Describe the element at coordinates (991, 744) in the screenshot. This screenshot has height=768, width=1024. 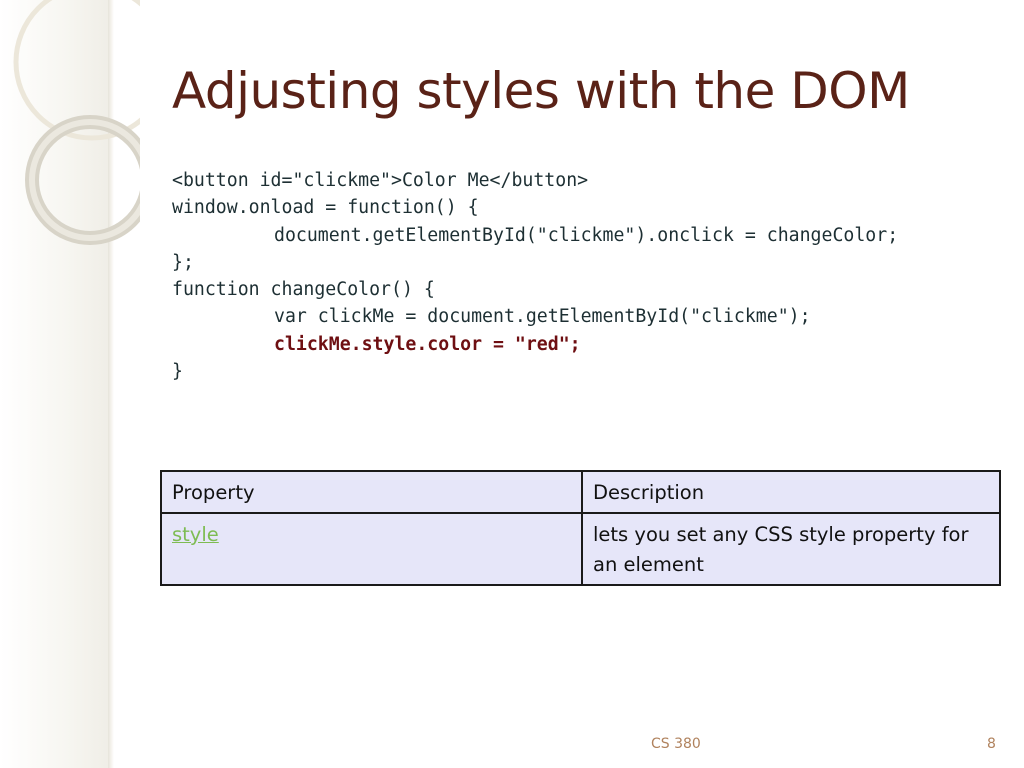
I see `footer-page-number: 8` at that location.